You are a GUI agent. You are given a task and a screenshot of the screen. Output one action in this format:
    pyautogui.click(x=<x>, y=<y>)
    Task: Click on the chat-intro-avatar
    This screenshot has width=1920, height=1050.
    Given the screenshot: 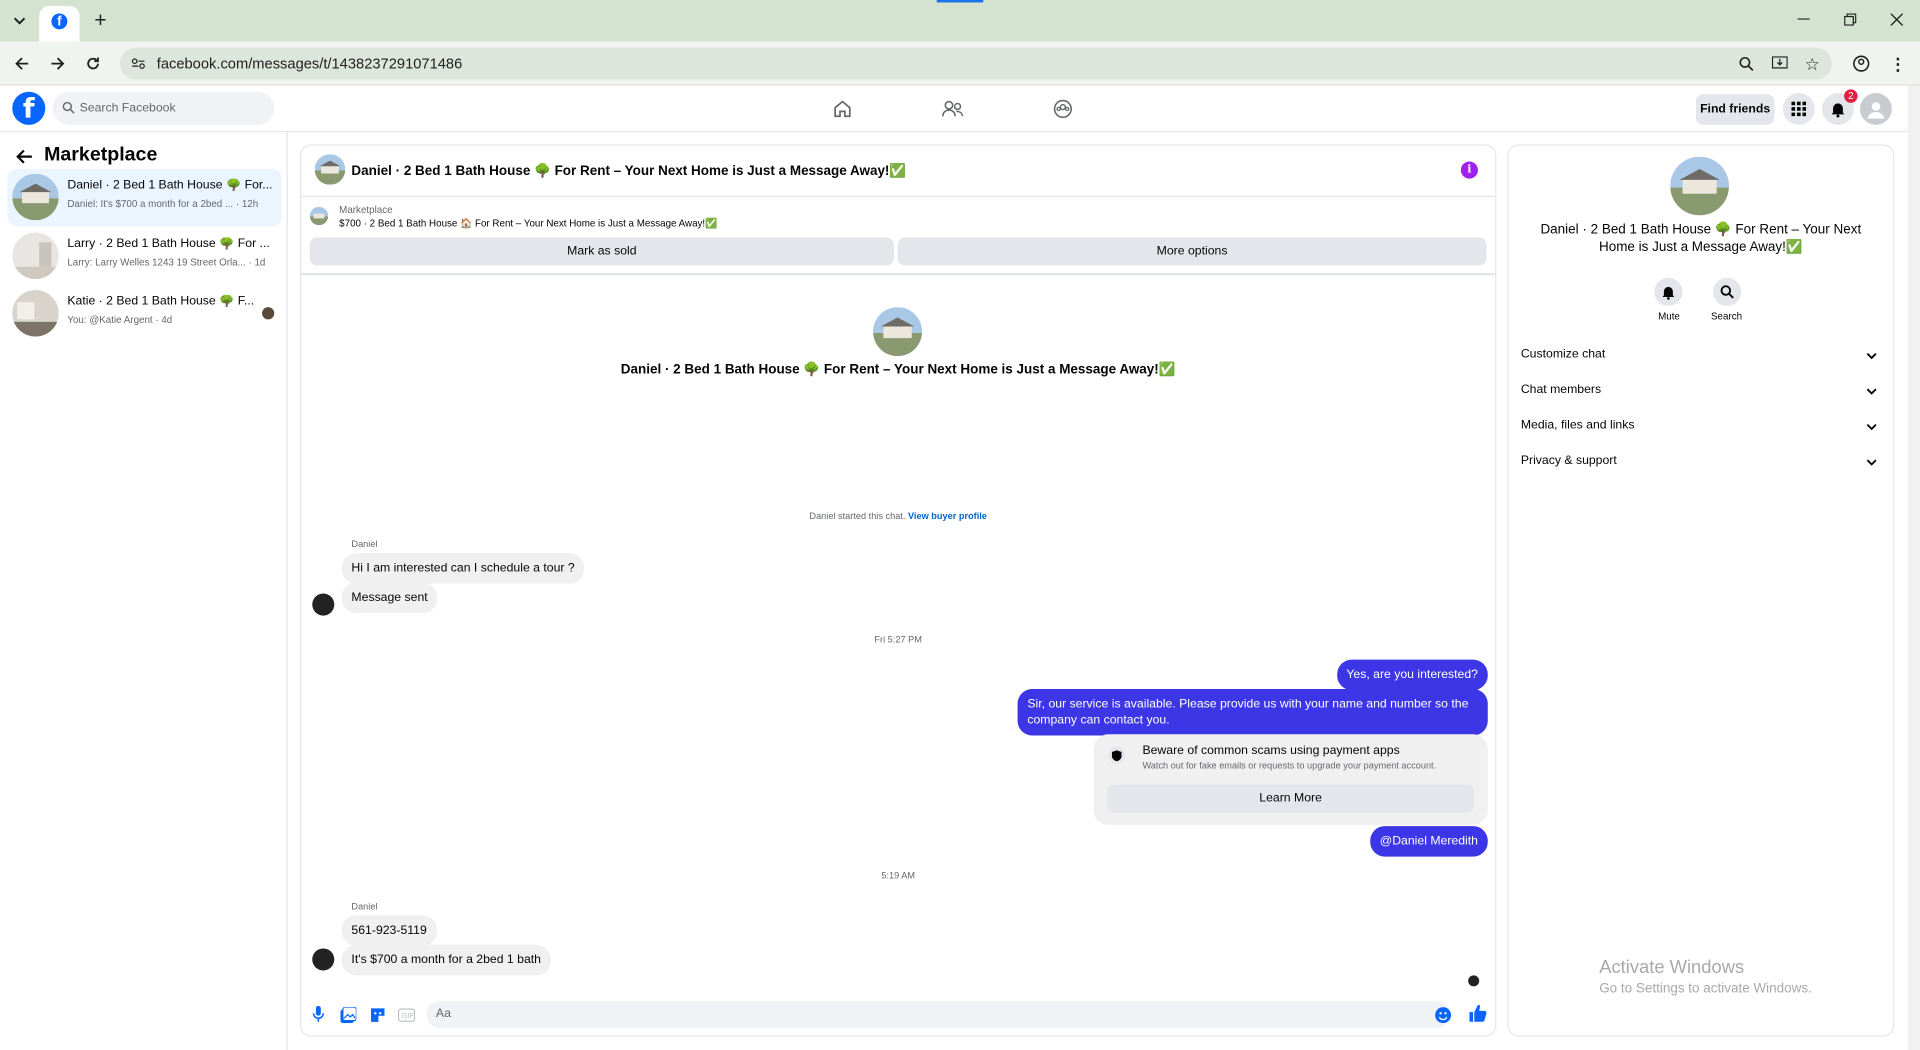 What is the action you would take?
    pyautogui.click(x=898, y=332)
    